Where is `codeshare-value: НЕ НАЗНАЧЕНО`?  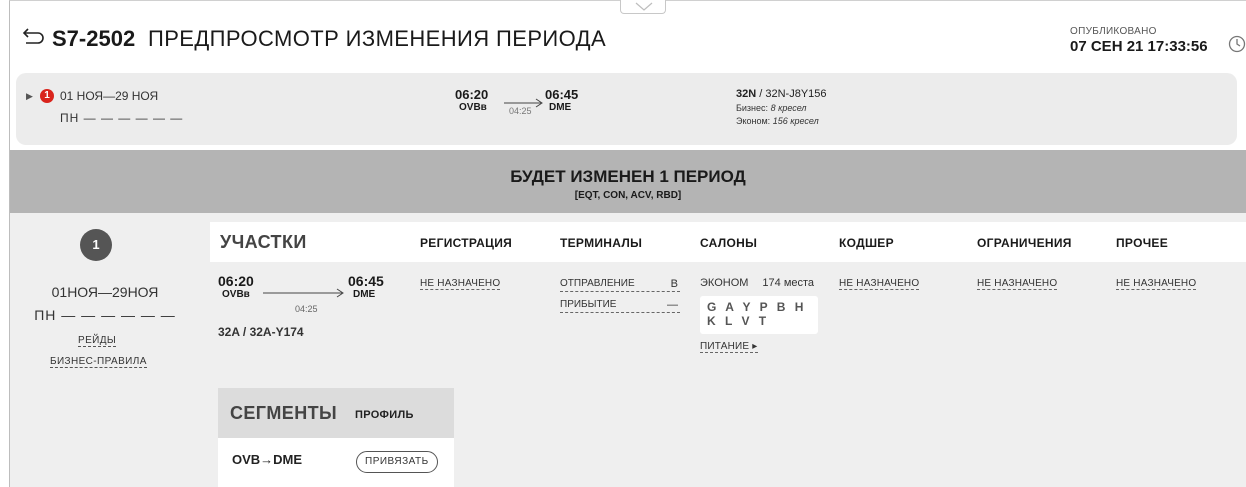
codeshare-value: НЕ НАЗНАЧЕНО is located at coordinates (879, 284).